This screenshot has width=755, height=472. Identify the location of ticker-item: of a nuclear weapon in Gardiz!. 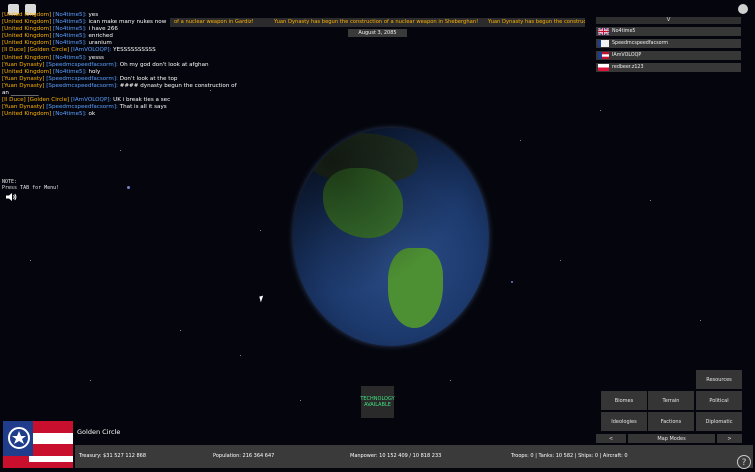
(214, 22).